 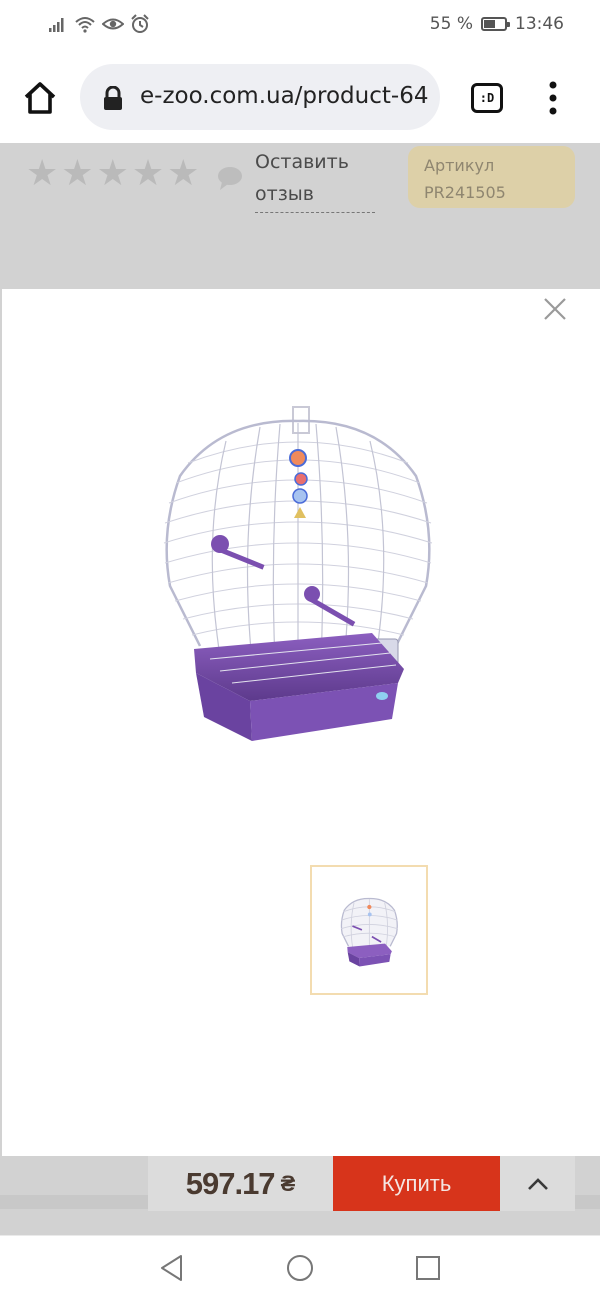 I want to click on signal-icon, so click(x=56, y=25).